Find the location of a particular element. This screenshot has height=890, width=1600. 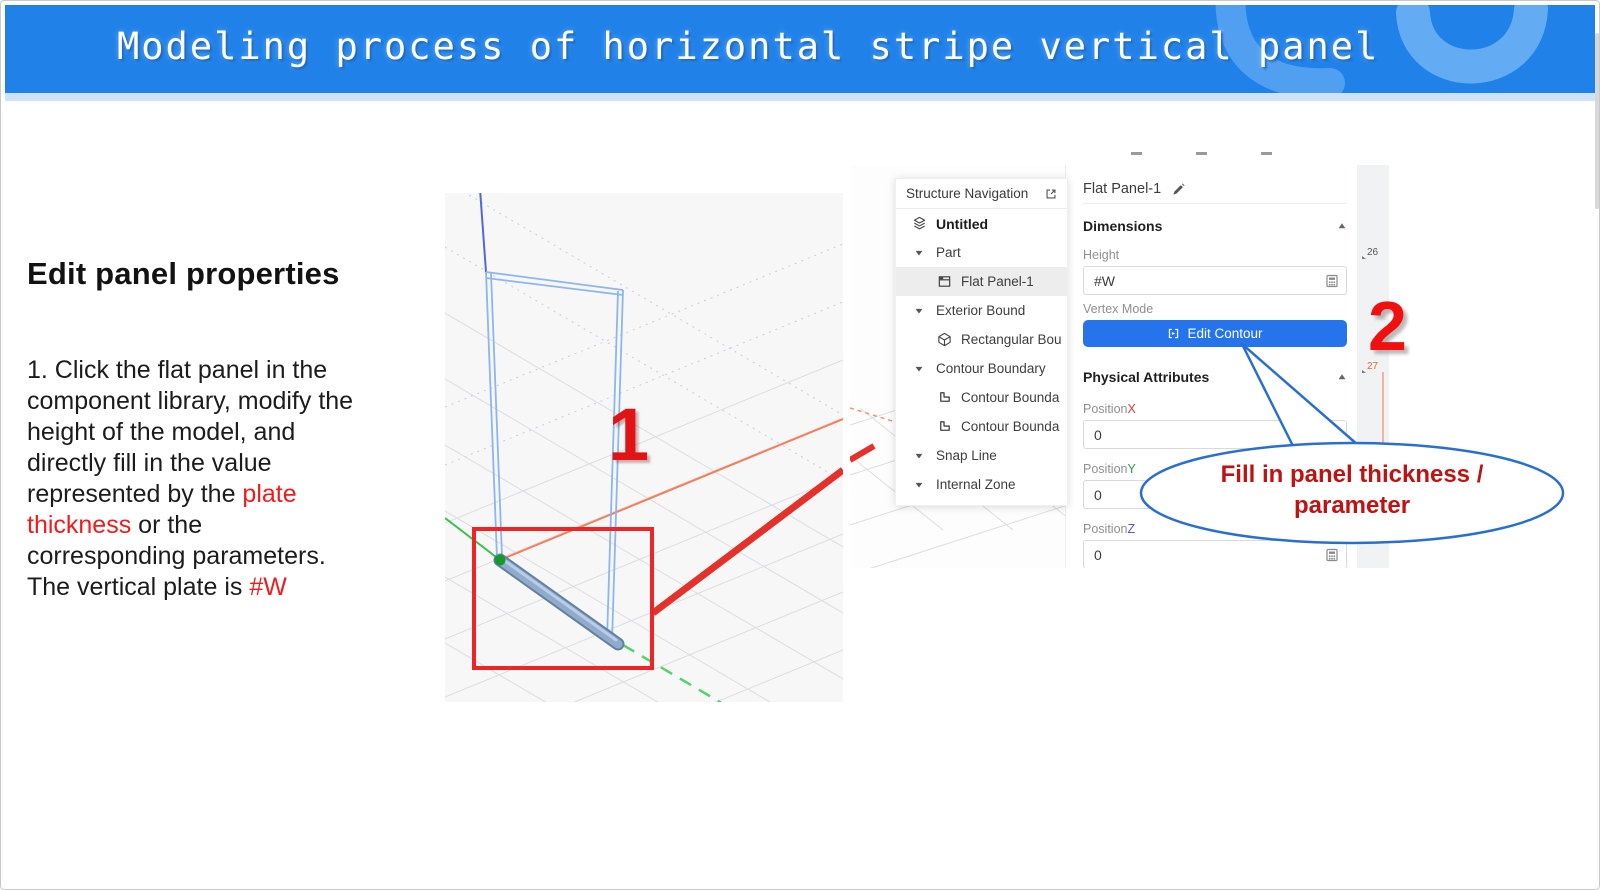

edit-contour-button: Edit Contour is located at coordinates (1215, 333).